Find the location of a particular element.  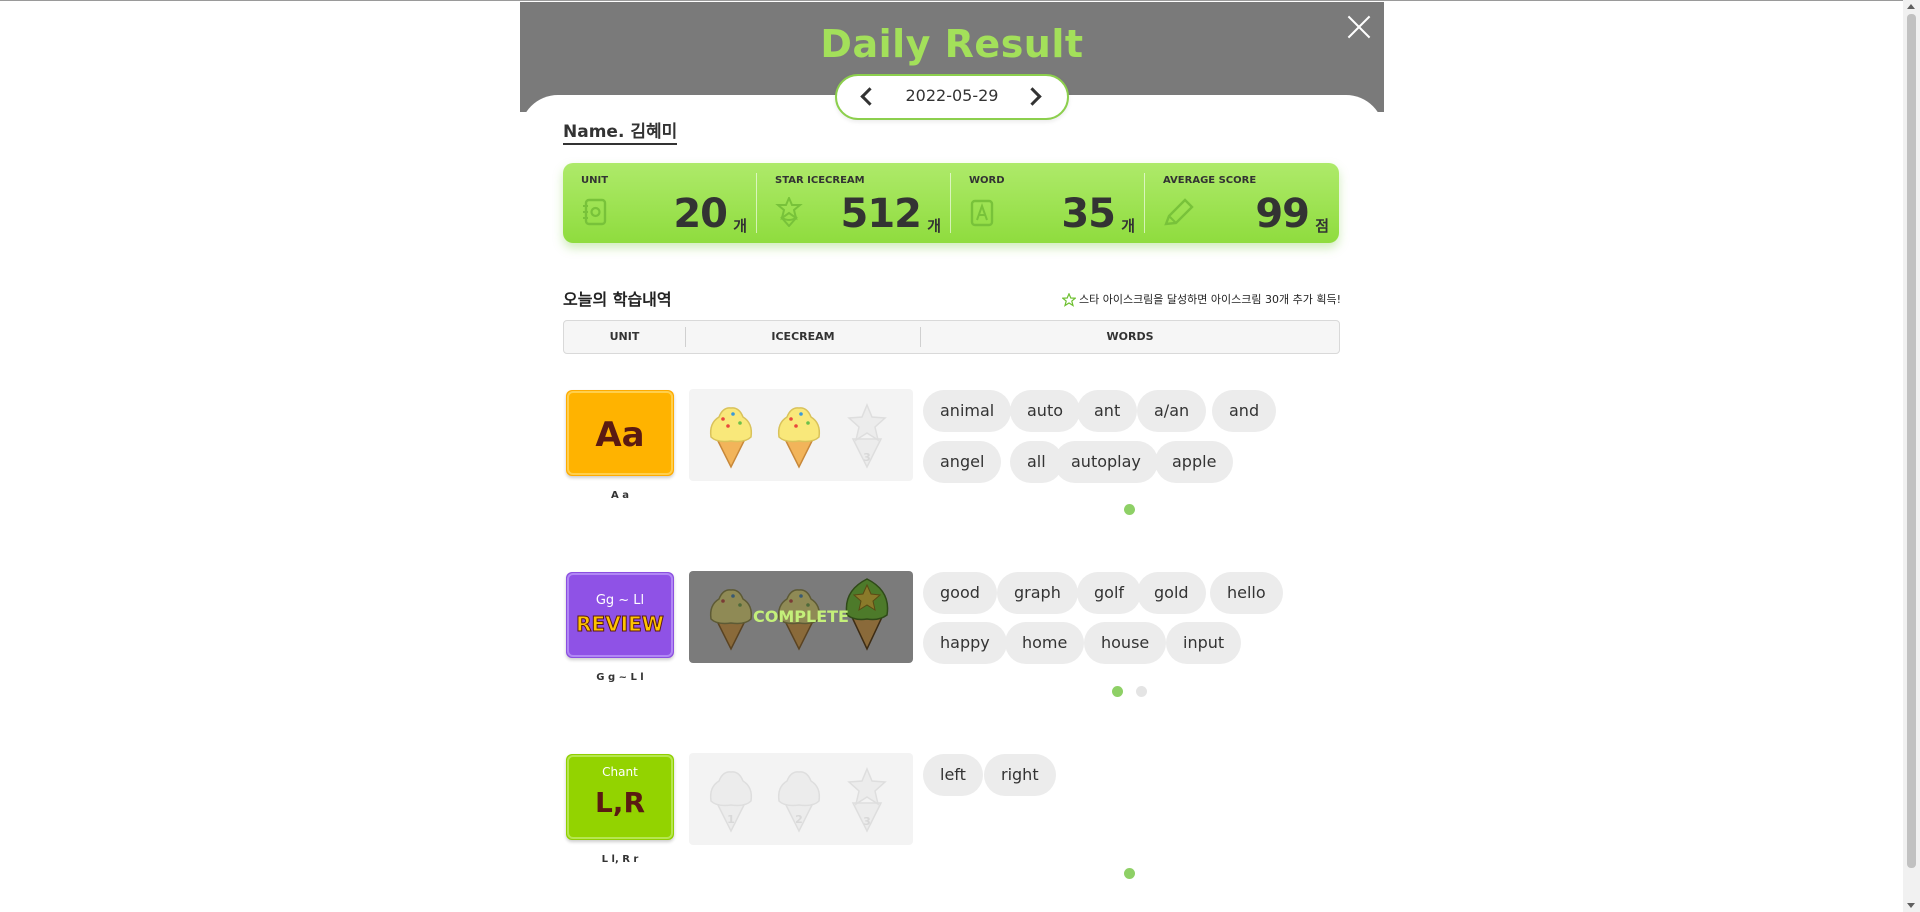

column-header-words: WORDS is located at coordinates (1130, 336).